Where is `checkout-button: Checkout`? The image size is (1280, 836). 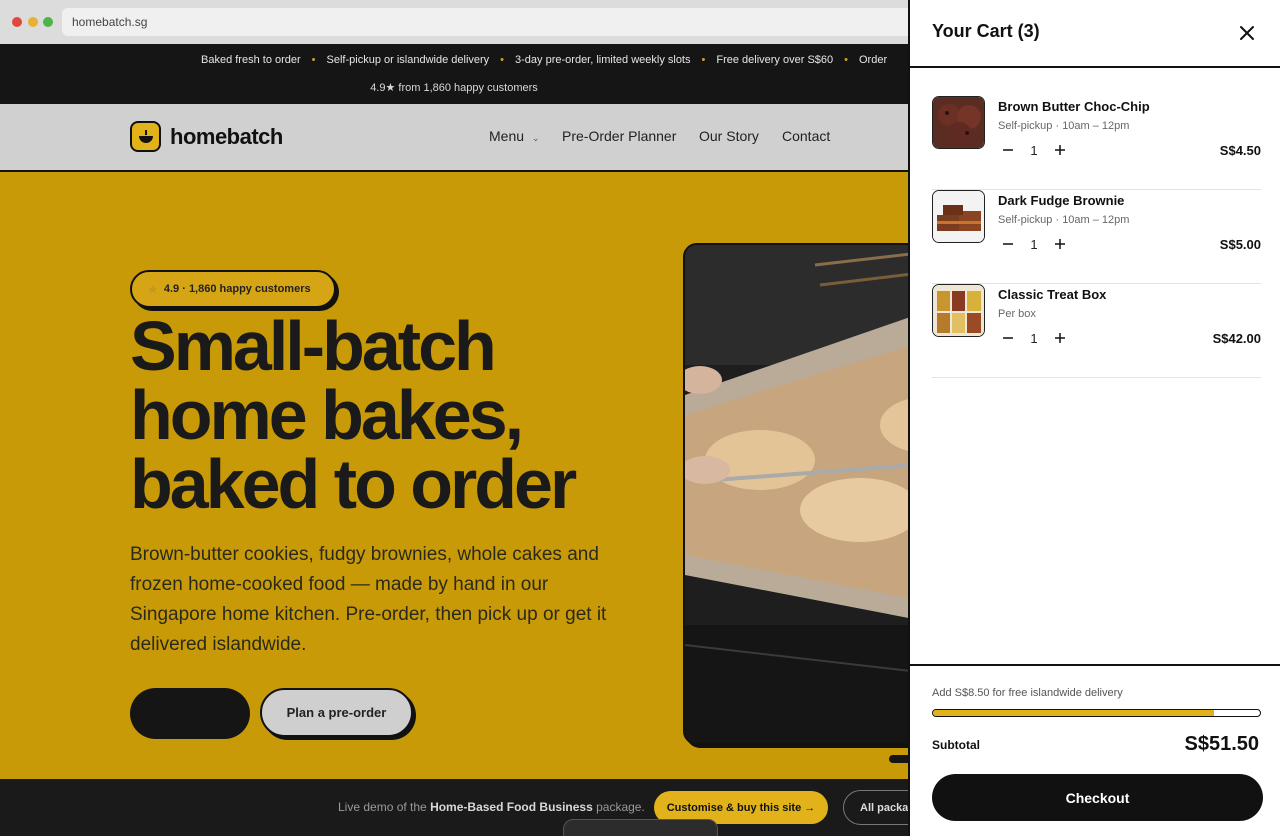
checkout-button: Checkout is located at coordinates (1097, 797).